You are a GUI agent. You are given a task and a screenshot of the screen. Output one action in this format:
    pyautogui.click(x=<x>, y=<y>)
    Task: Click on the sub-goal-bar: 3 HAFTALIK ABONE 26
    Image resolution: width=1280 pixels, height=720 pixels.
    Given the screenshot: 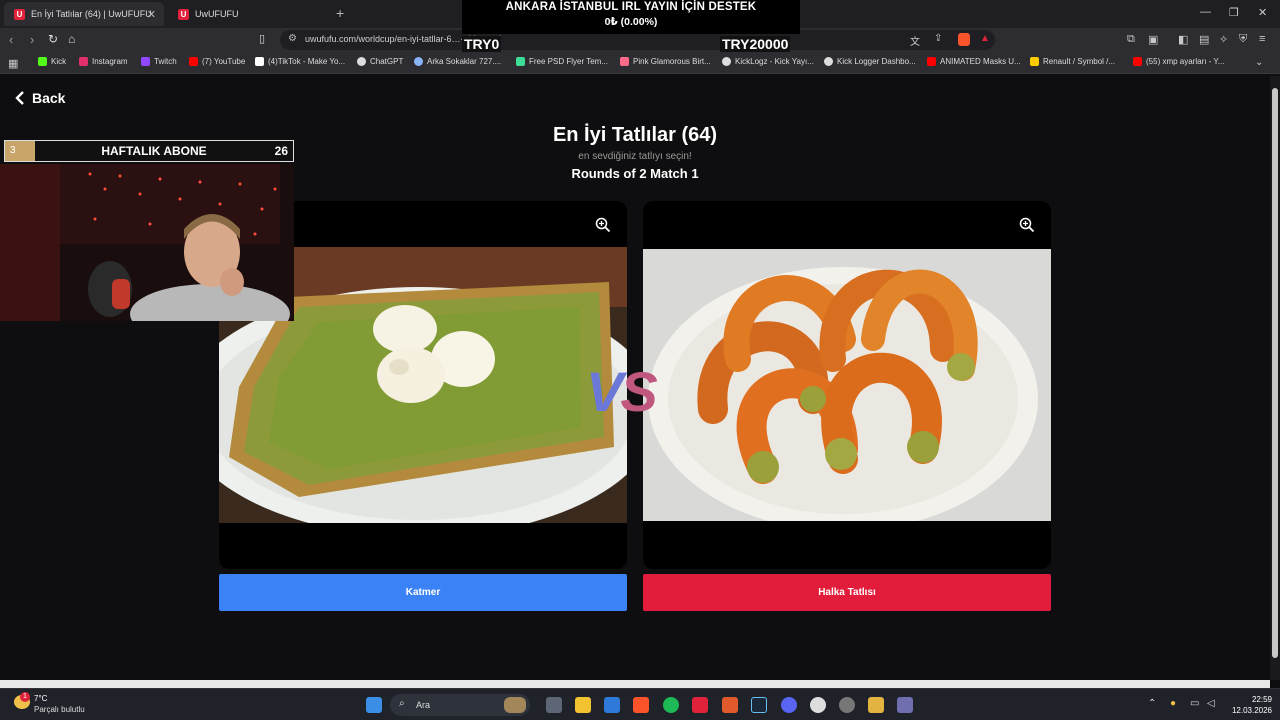 What is the action you would take?
    pyautogui.click(x=149, y=151)
    